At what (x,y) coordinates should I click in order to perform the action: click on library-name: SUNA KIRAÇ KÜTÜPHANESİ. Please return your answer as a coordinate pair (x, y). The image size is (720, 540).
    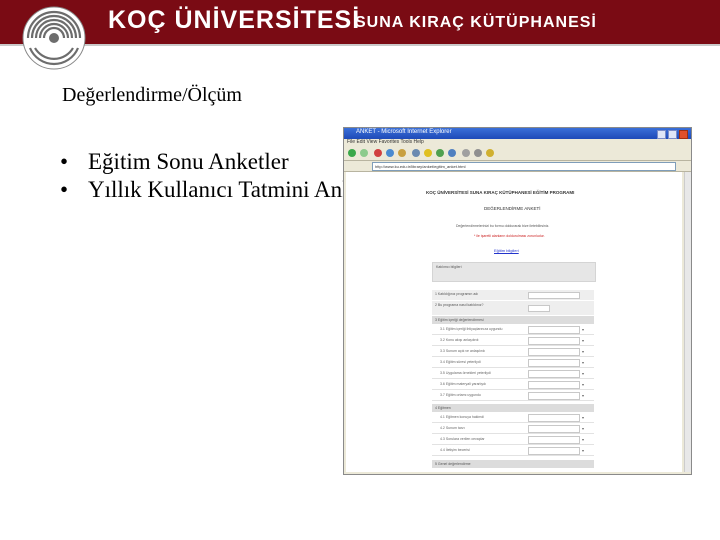
    Looking at the image, I should click on (476, 22).